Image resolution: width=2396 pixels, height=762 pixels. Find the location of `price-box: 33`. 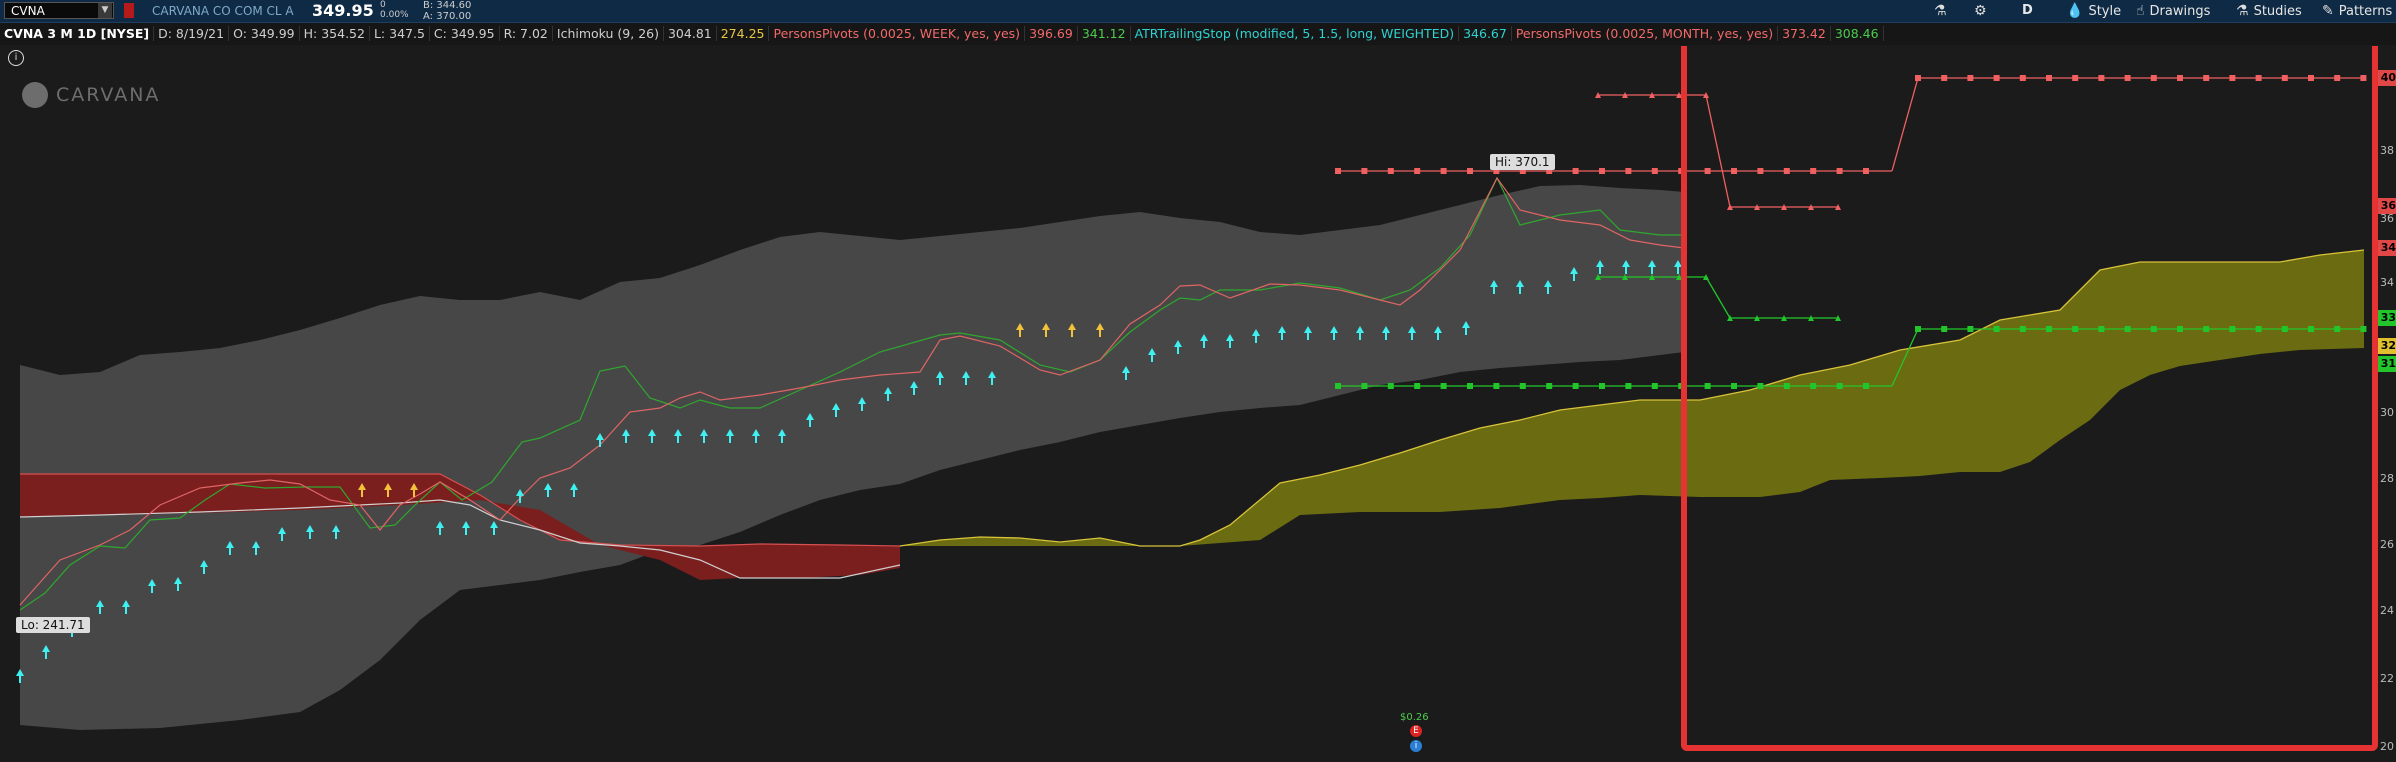

price-box: 33 is located at coordinates (2387, 318).